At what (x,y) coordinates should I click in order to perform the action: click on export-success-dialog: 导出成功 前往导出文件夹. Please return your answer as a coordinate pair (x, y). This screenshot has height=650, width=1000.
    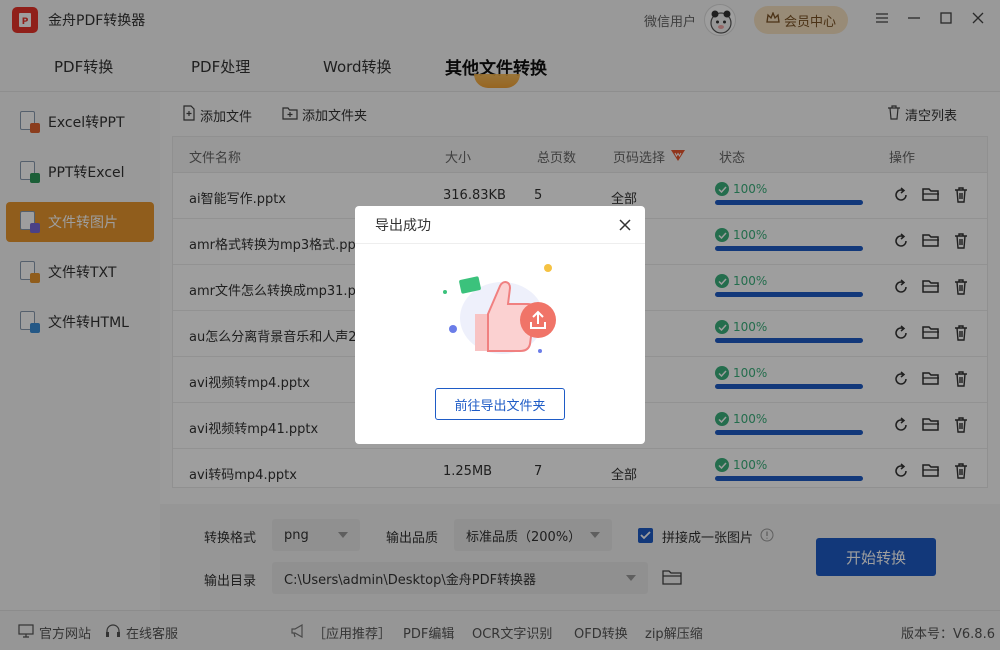
    Looking at the image, I should click on (500, 325).